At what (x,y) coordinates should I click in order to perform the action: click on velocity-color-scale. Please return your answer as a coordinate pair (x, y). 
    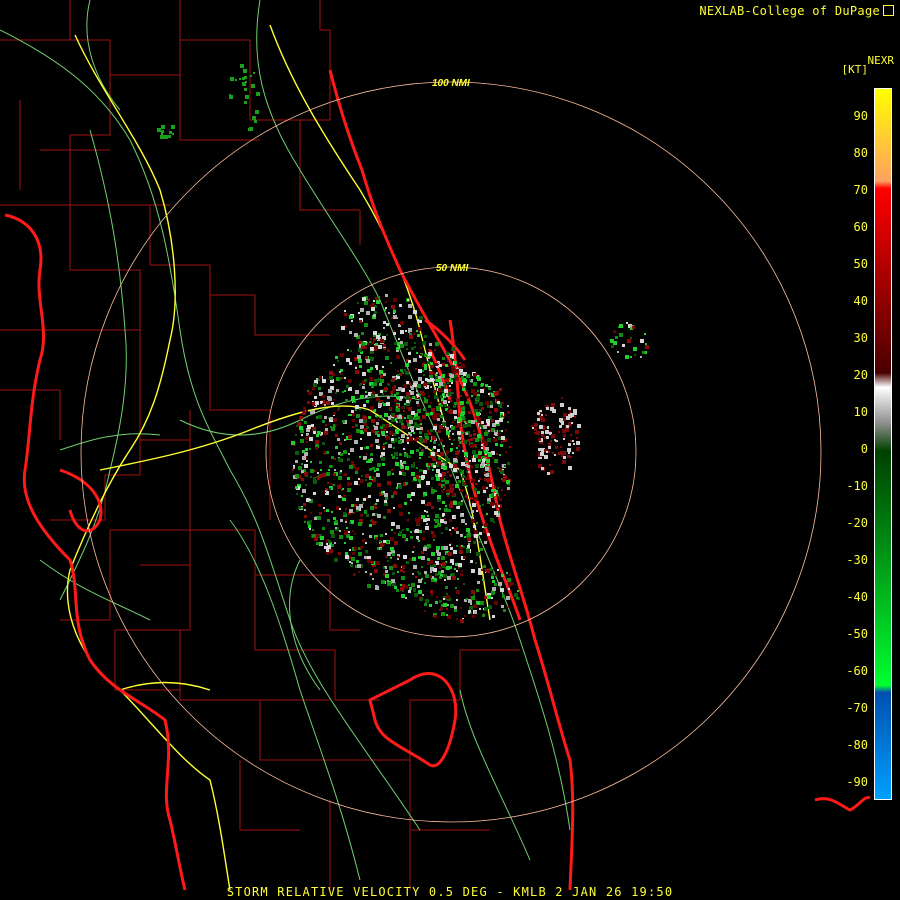
    Looking at the image, I should click on (883, 444).